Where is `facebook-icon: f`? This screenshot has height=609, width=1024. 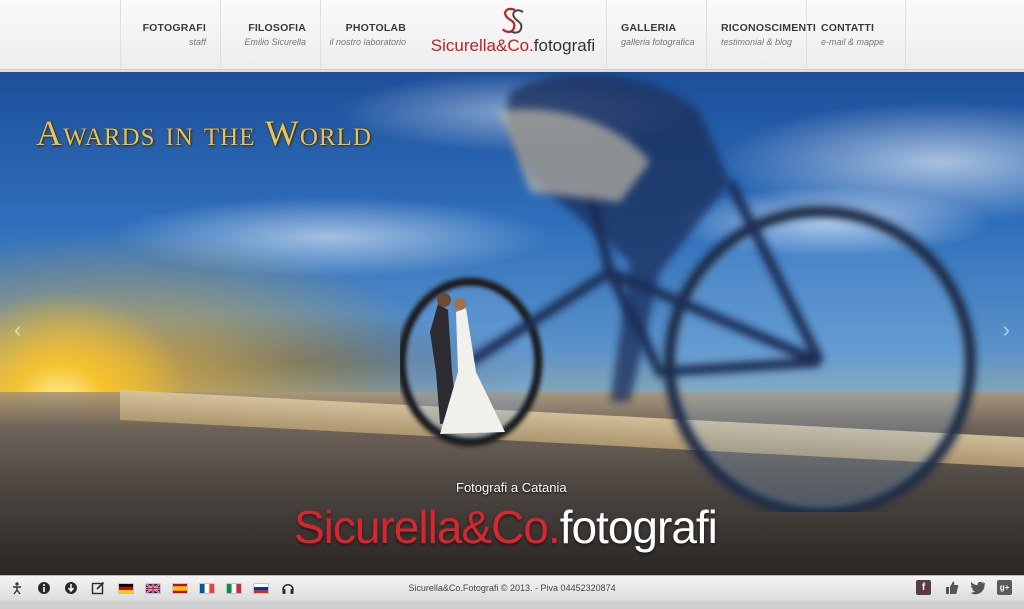 facebook-icon: f is located at coordinates (923, 587).